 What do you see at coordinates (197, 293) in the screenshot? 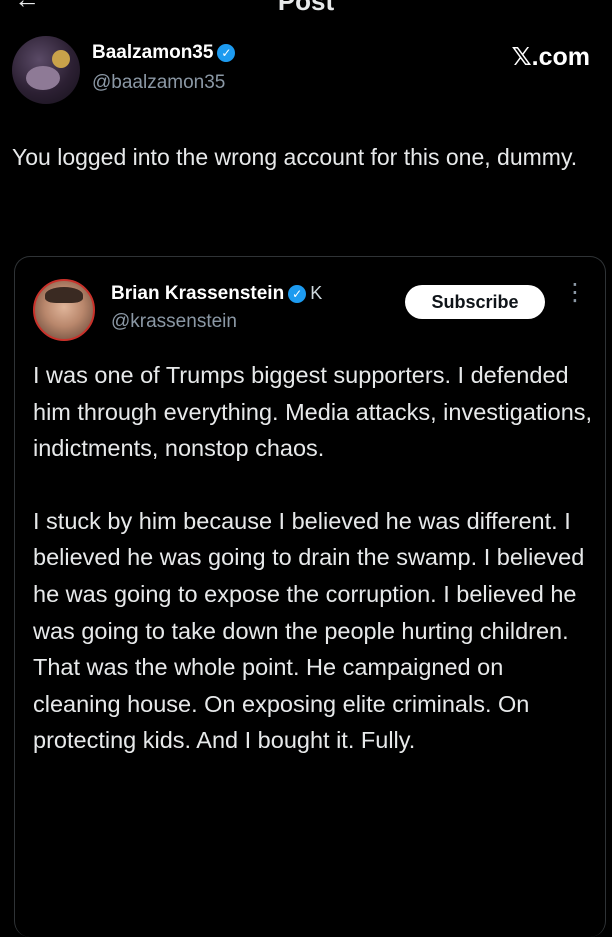
I see `quoted-author-name: Brian Krassenstein` at bounding box center [197, 293].